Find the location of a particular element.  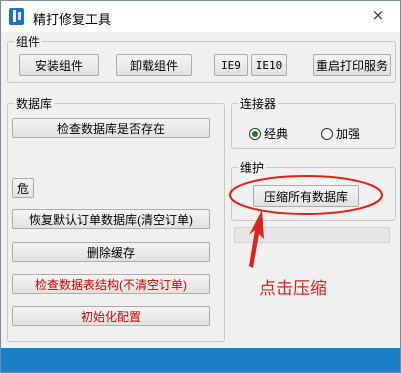

check-table-structure-button: 检查数据表结构(不清空订单) is located at coordinates (111, 284).